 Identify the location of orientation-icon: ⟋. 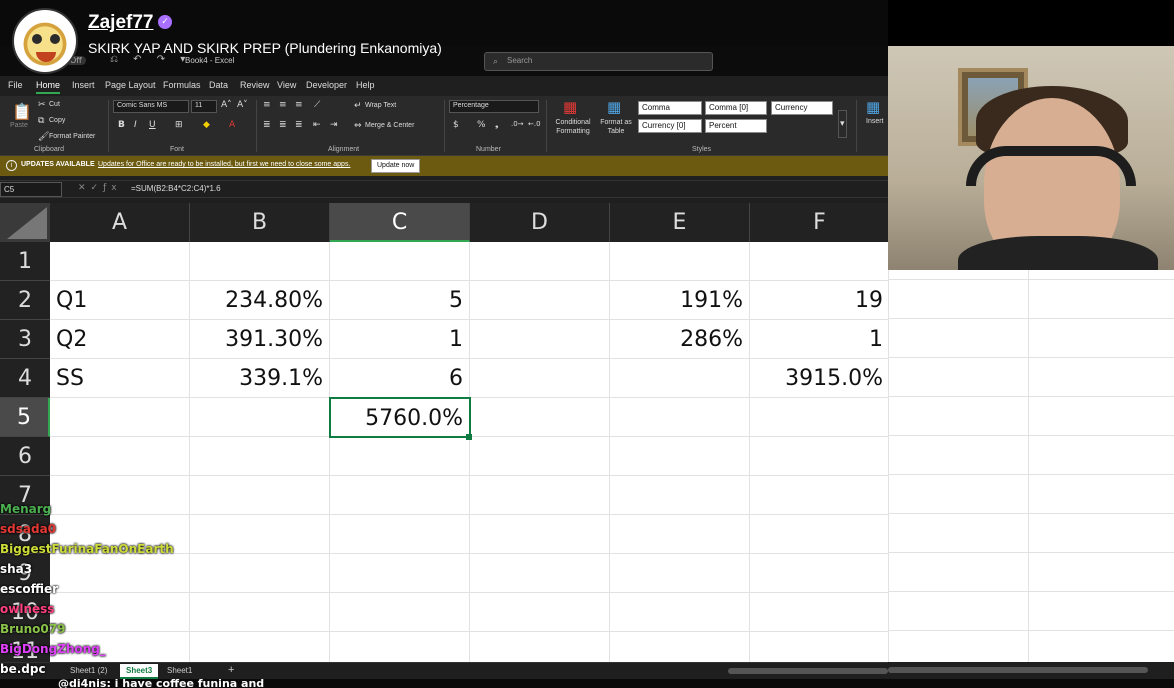
(317, 105).